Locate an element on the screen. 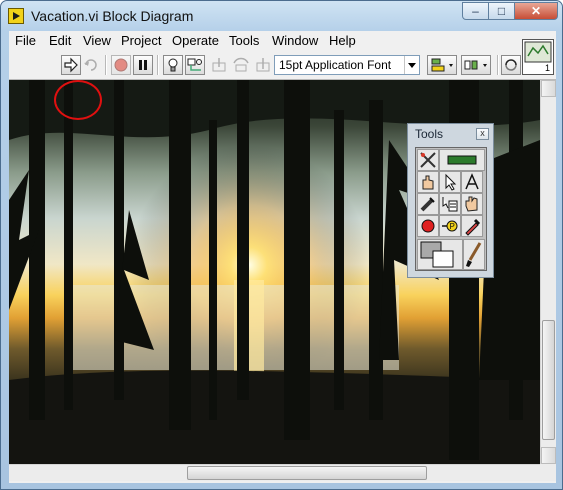 This screenshot has width=563, height=490. object-shortcut-menu-button is located at coordinates (450, 204).